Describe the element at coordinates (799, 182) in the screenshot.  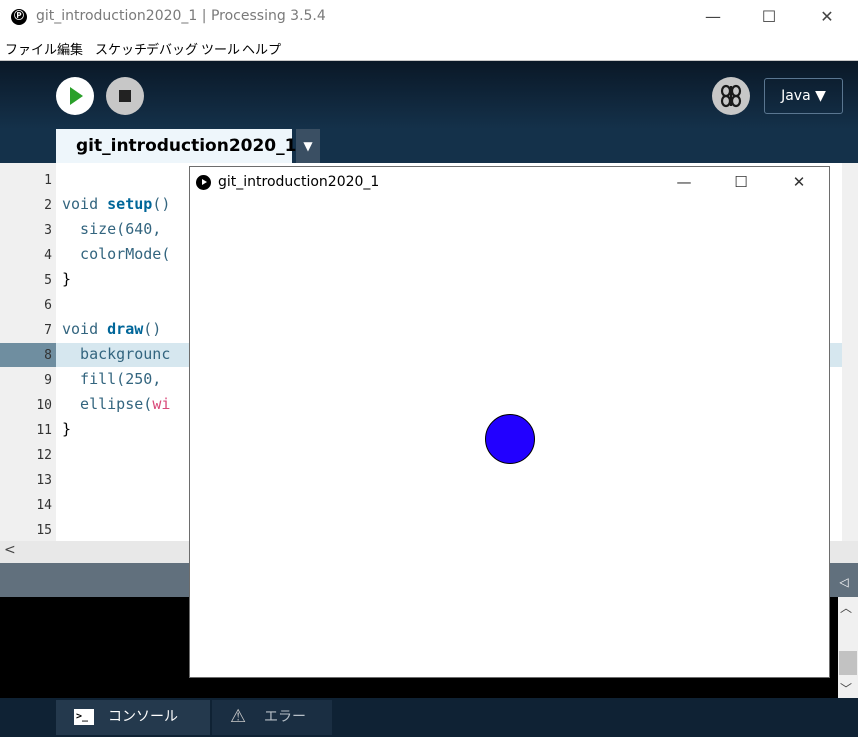
I see `sketch-close-button: ✕` at that location.